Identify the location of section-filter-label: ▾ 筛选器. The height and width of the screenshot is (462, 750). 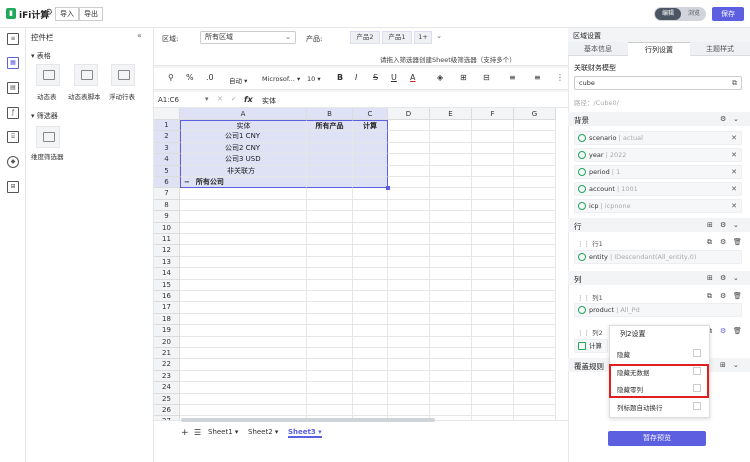
(44, 116).